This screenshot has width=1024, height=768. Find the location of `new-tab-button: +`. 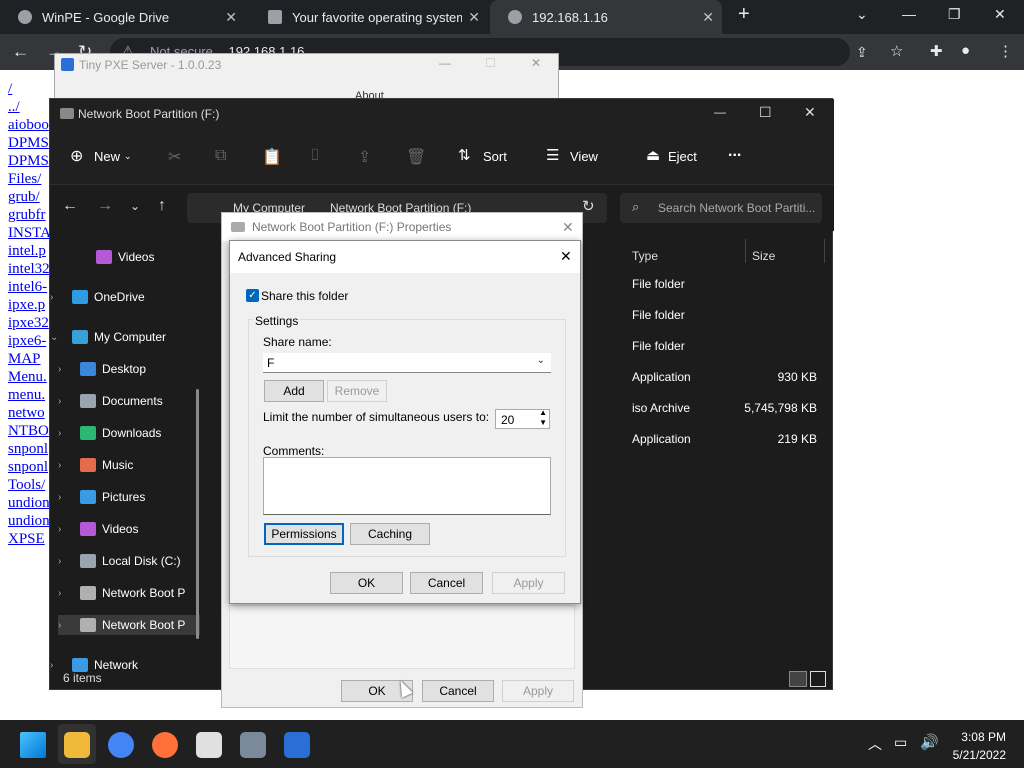

new-tab-button: + is located at coordinates (744, 14).